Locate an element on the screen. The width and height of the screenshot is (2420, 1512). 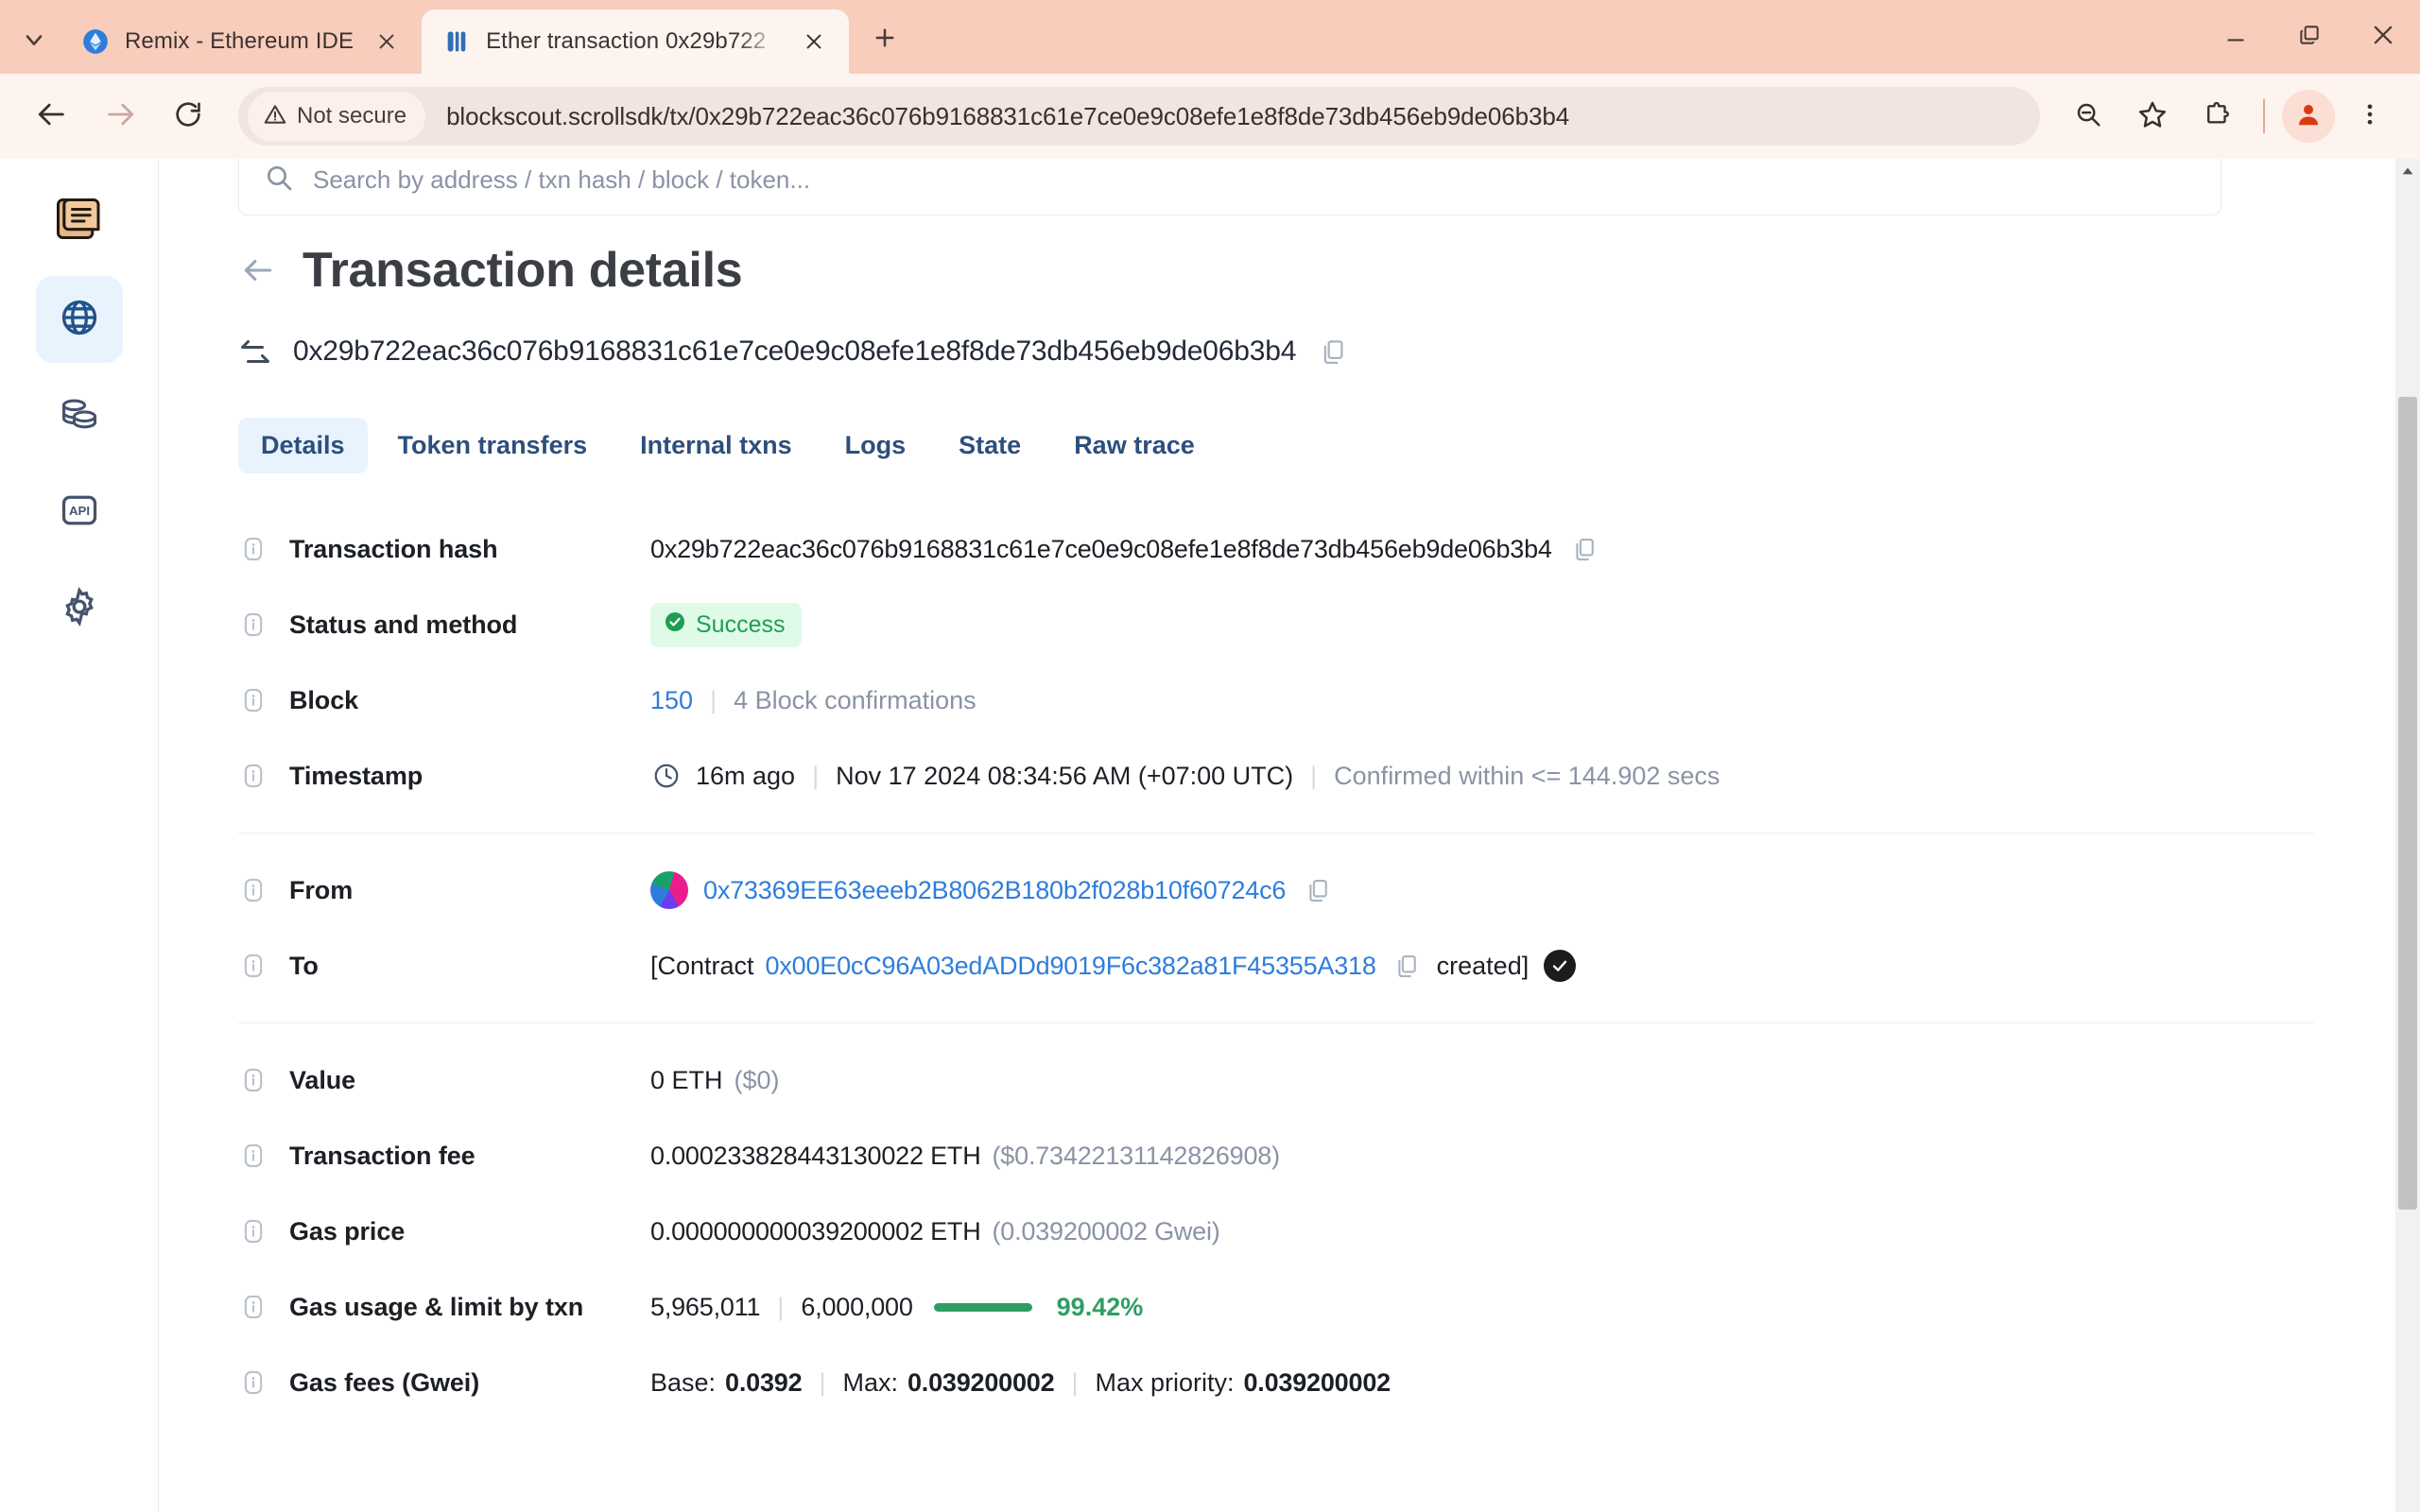
sidebar-item-blockchain is located at coordinates (79, 319).